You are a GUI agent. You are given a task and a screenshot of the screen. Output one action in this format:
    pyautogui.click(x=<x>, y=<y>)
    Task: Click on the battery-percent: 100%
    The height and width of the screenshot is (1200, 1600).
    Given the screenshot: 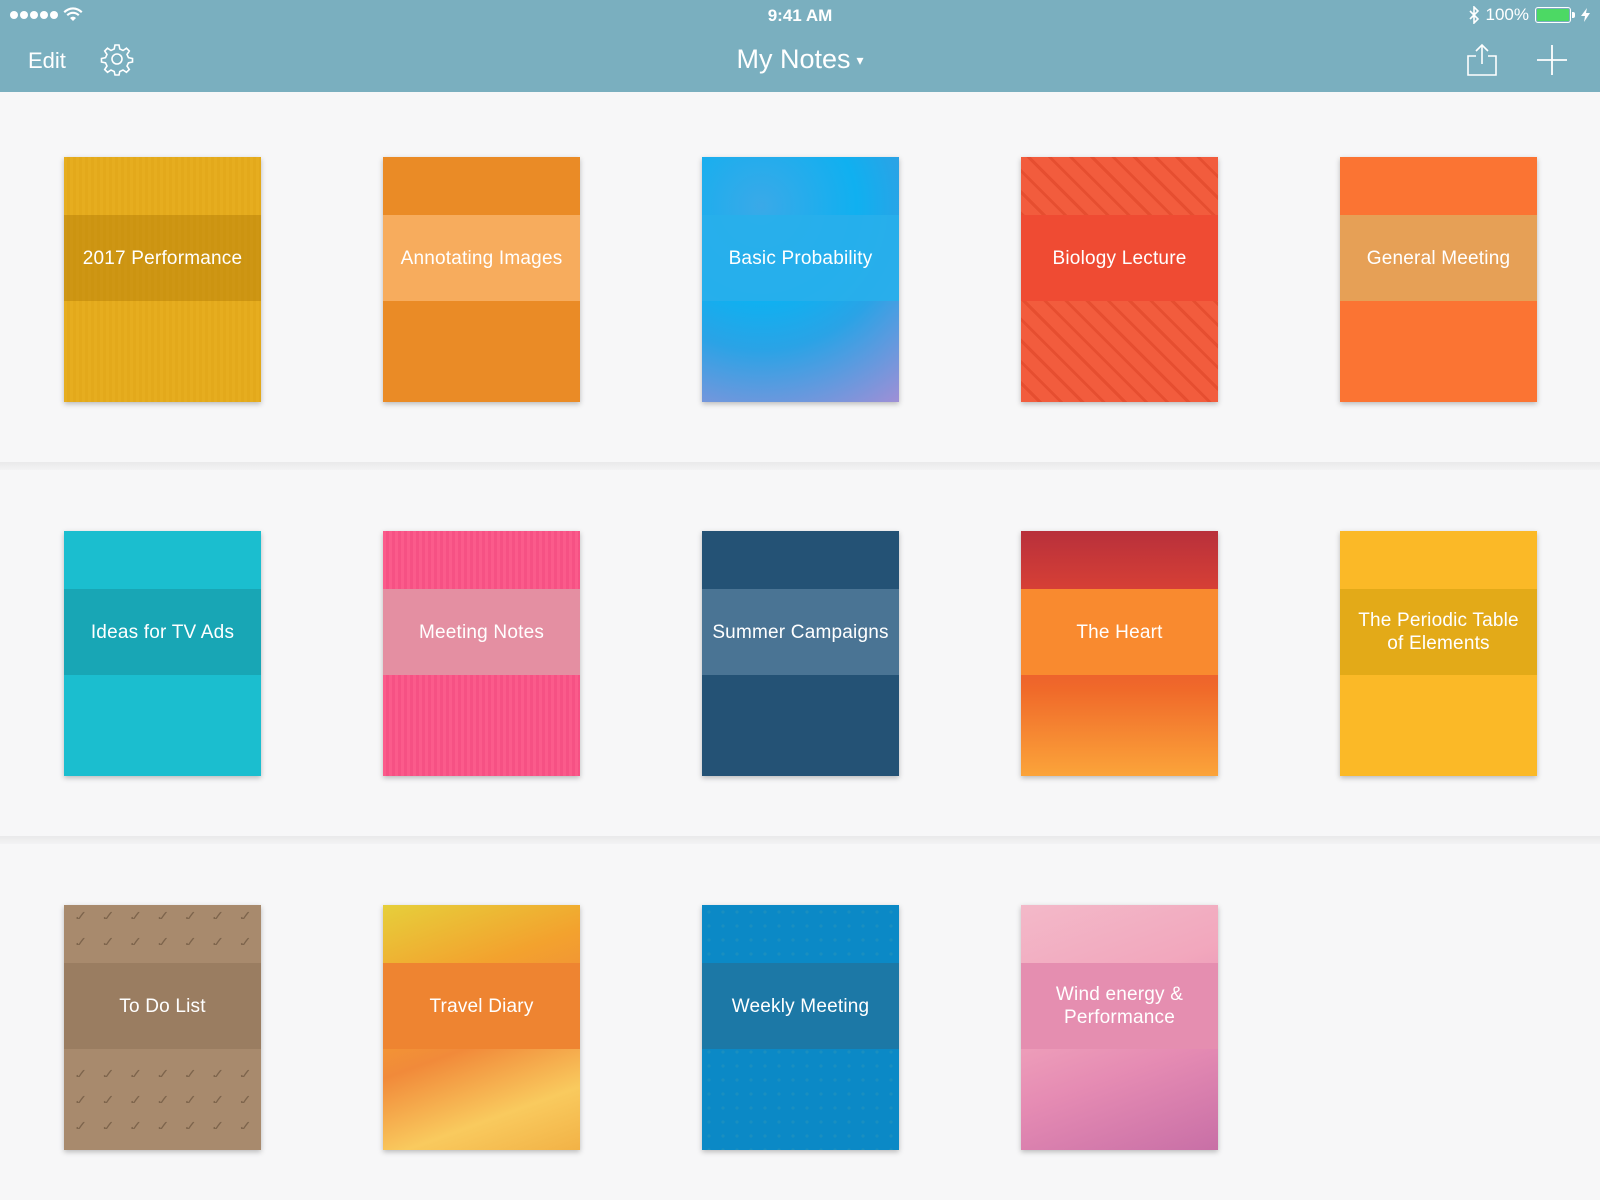 What is the action you would take?
    pyautogui.click(x=1507, y=14)
    